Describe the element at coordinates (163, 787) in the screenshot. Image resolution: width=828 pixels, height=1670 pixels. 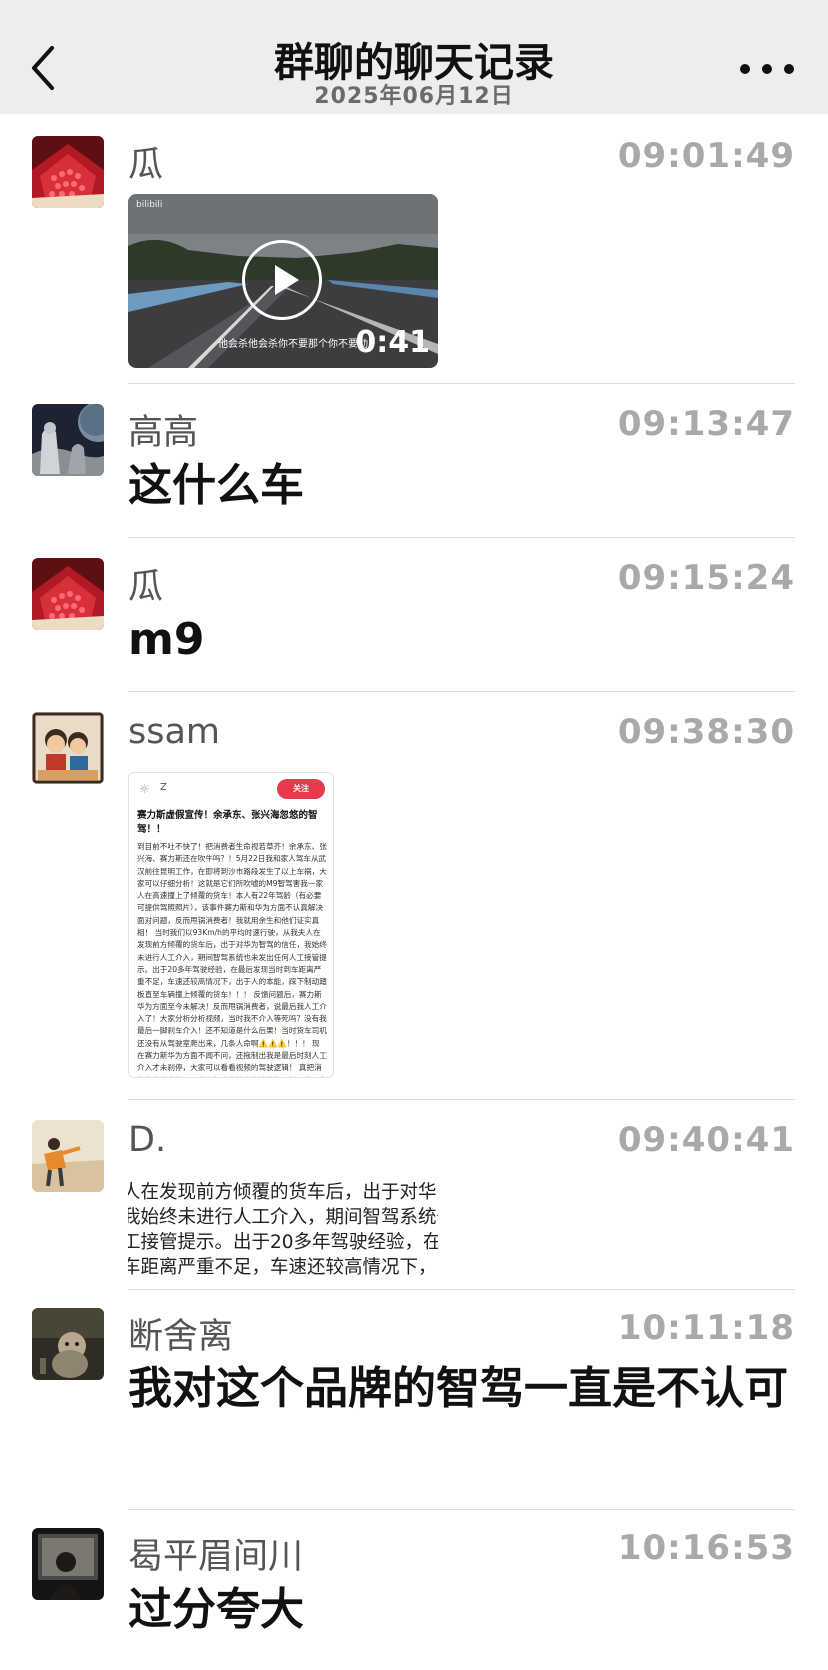
I see `doc-author: Z` at that location.